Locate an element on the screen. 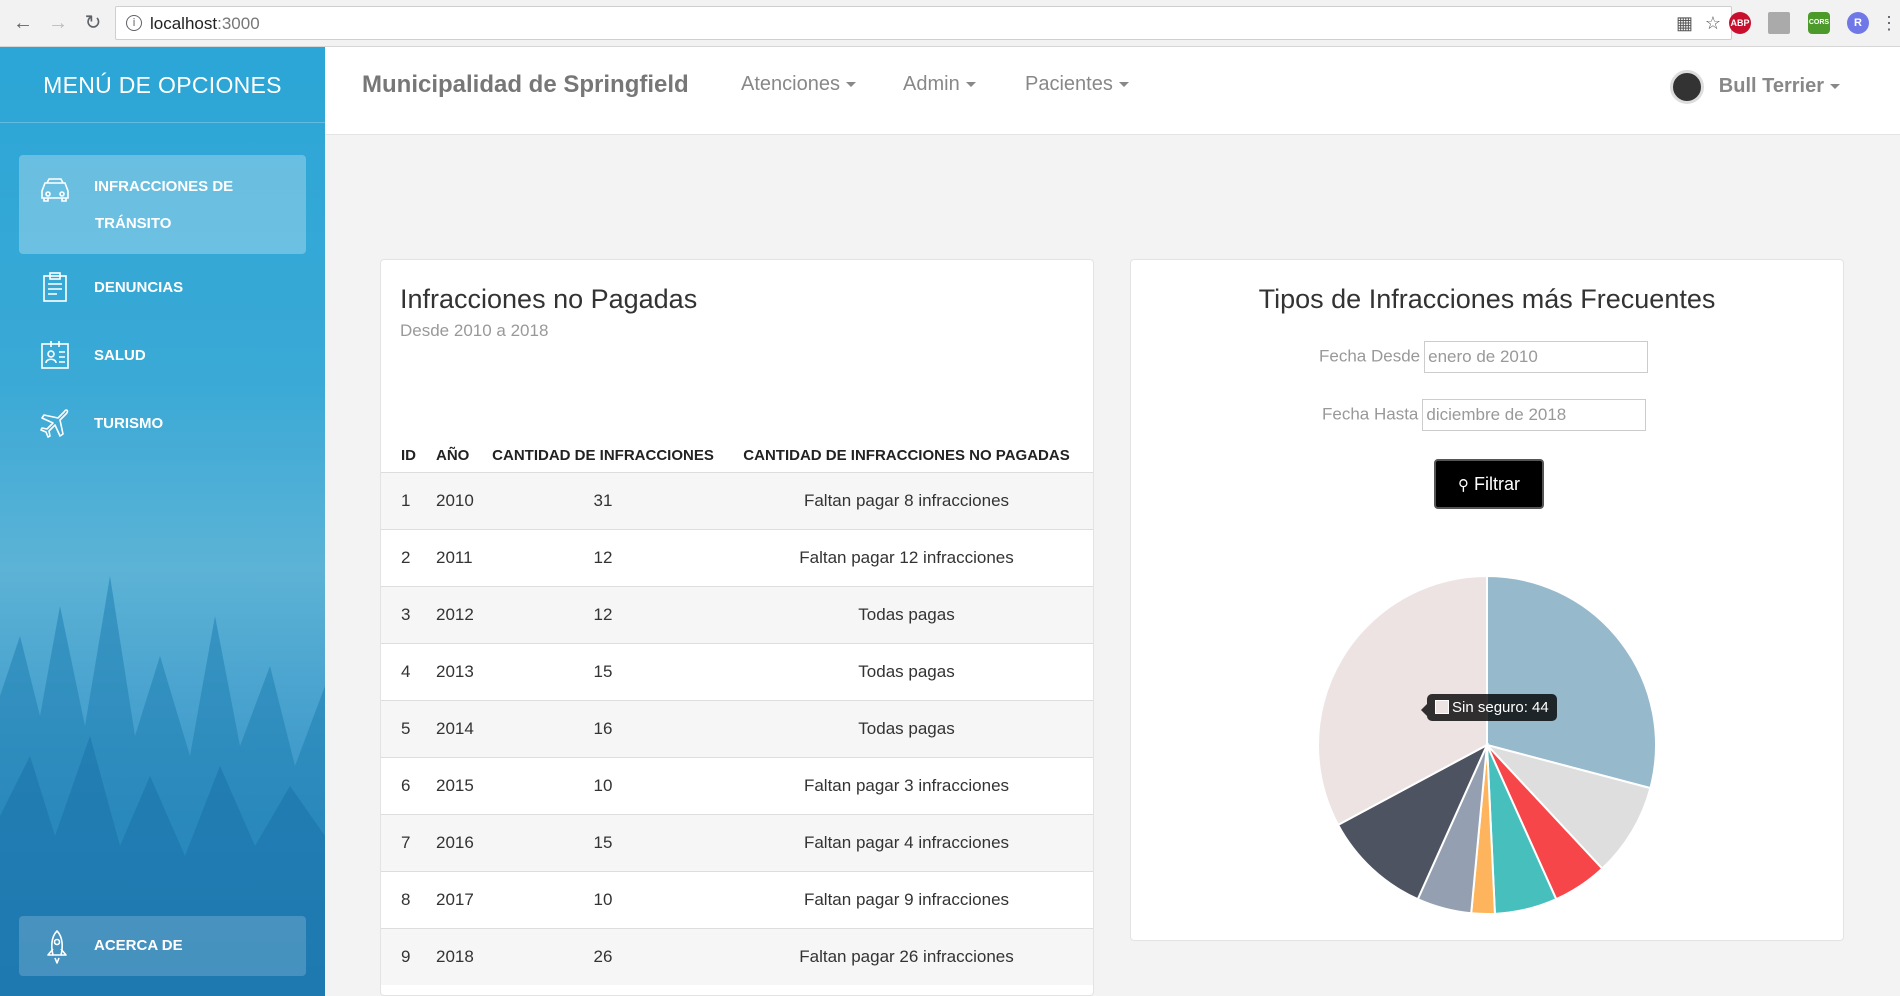 This screenshot has width=1900, height=996. year-cell: 2010 is located at coordinates (461, 500).